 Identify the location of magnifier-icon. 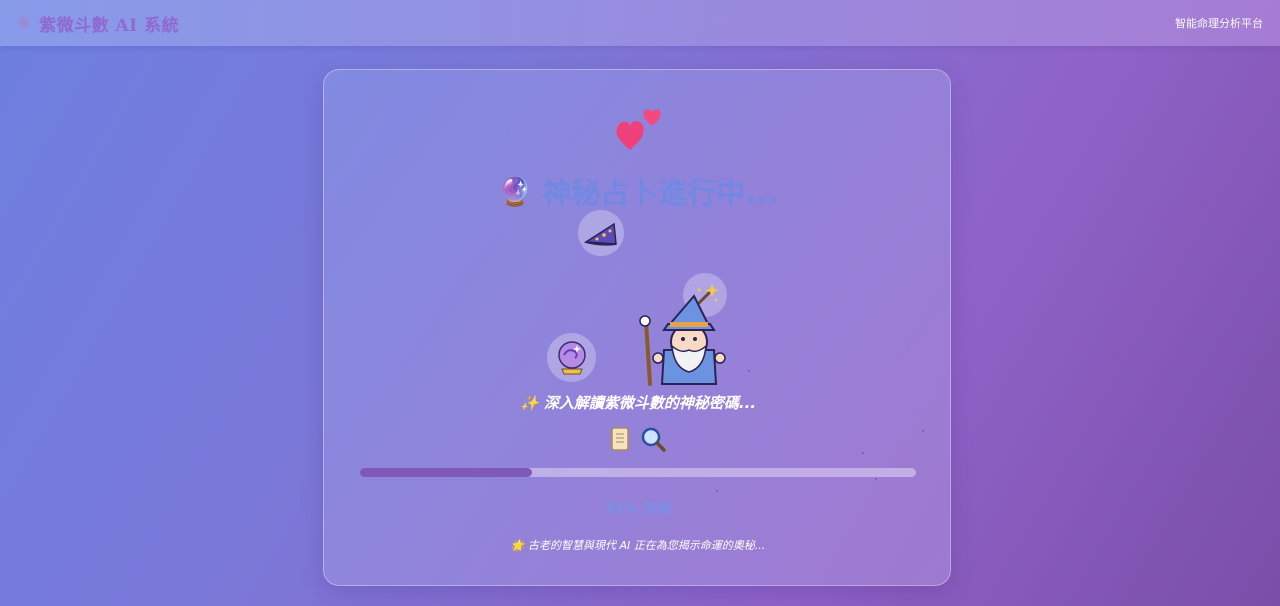
(653, 439).